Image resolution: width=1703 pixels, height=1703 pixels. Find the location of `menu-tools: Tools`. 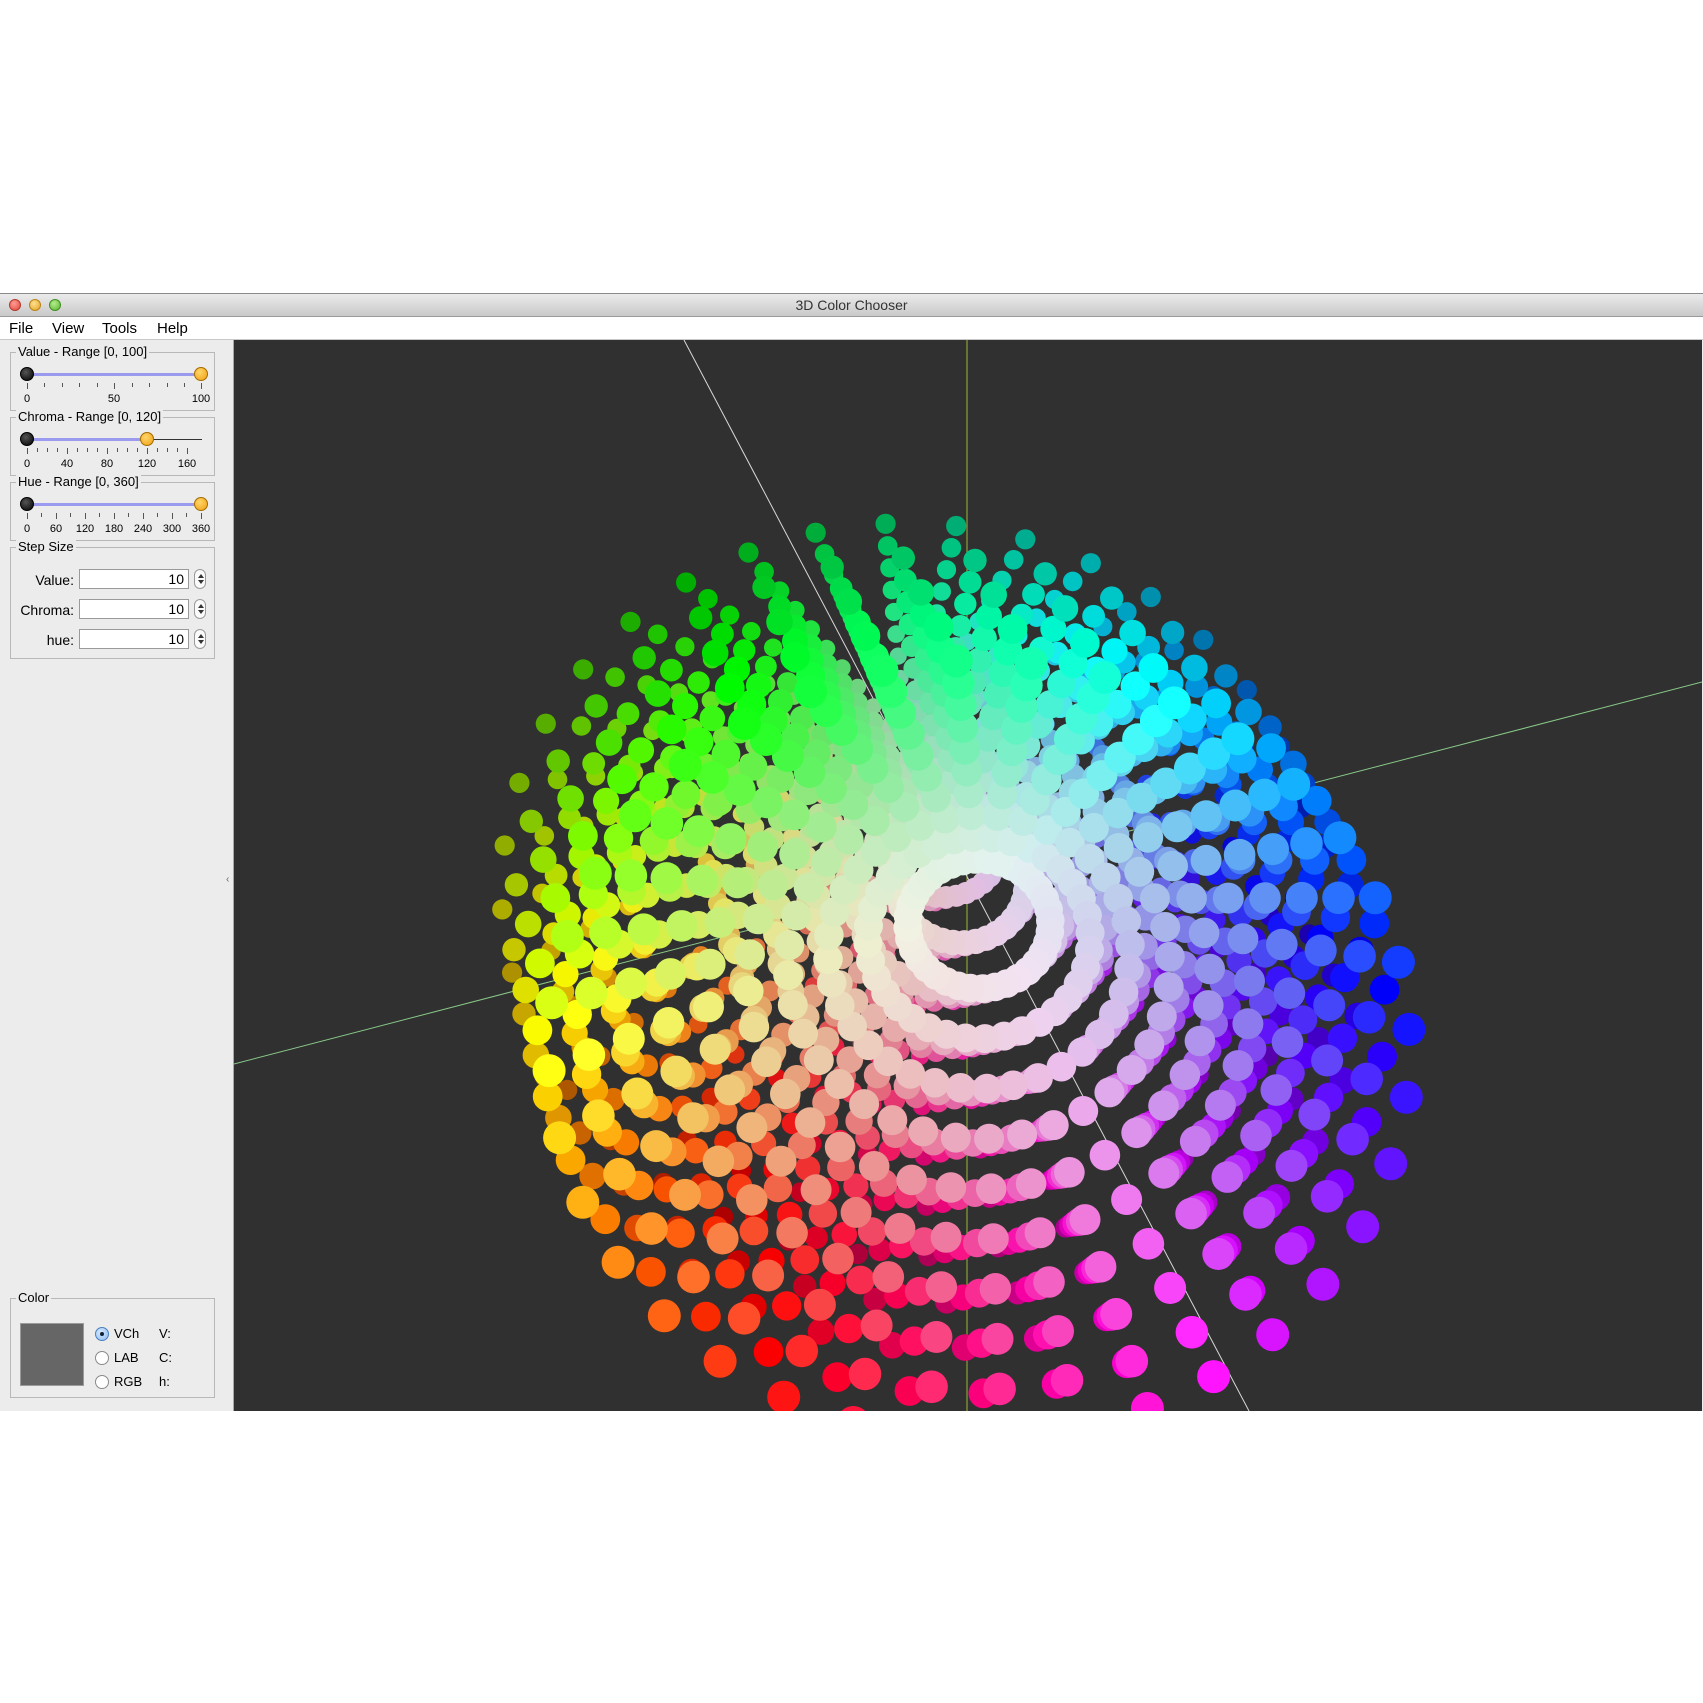

menu-tools: Tools is located at coordinates (119, 328).